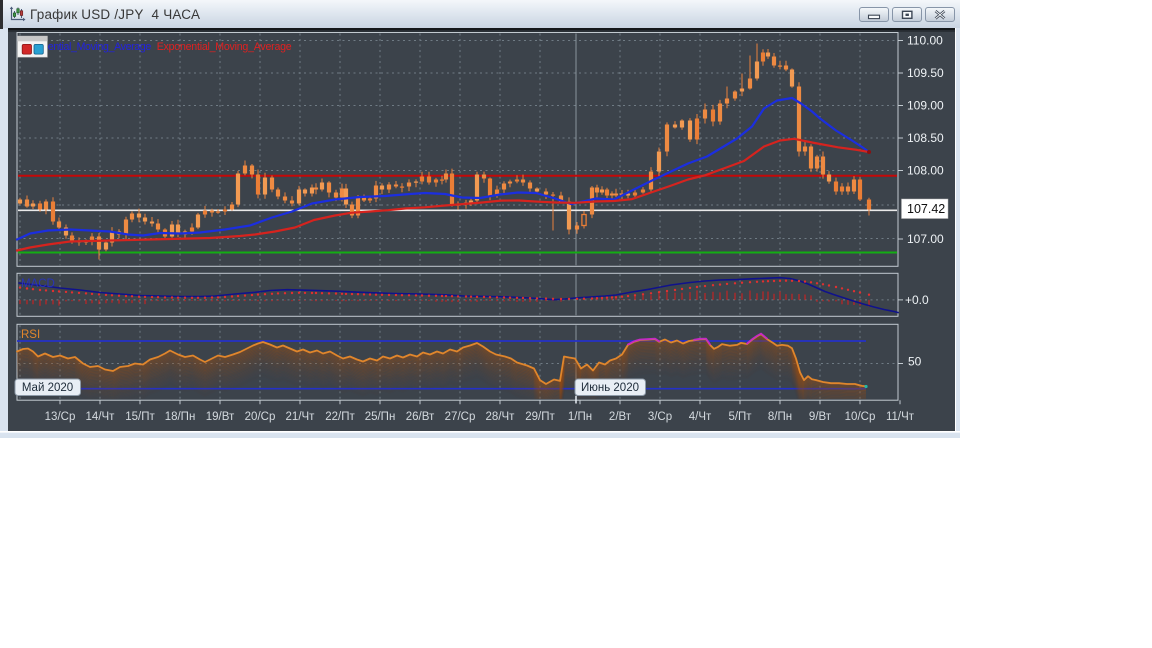  Describe the element at coordinates (501, 417) in the screenshot. I see `svg-text: 28/Чт` at that location.